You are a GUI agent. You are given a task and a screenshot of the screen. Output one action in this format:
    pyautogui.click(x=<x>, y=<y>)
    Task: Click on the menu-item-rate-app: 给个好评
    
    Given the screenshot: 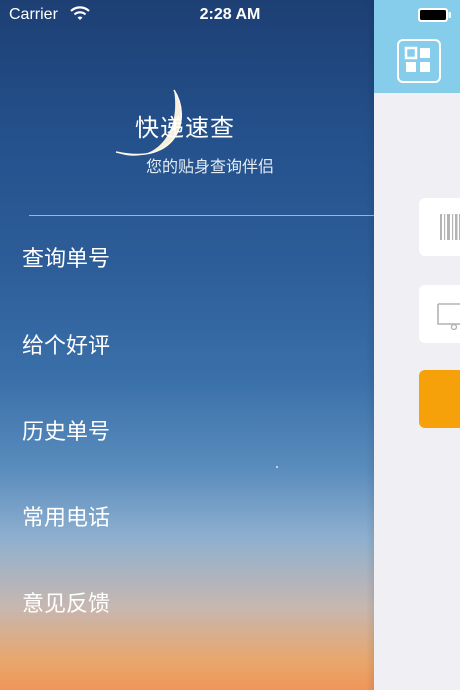 What is the action you would take?
    pyautogui.click(x=187, y=347)
    